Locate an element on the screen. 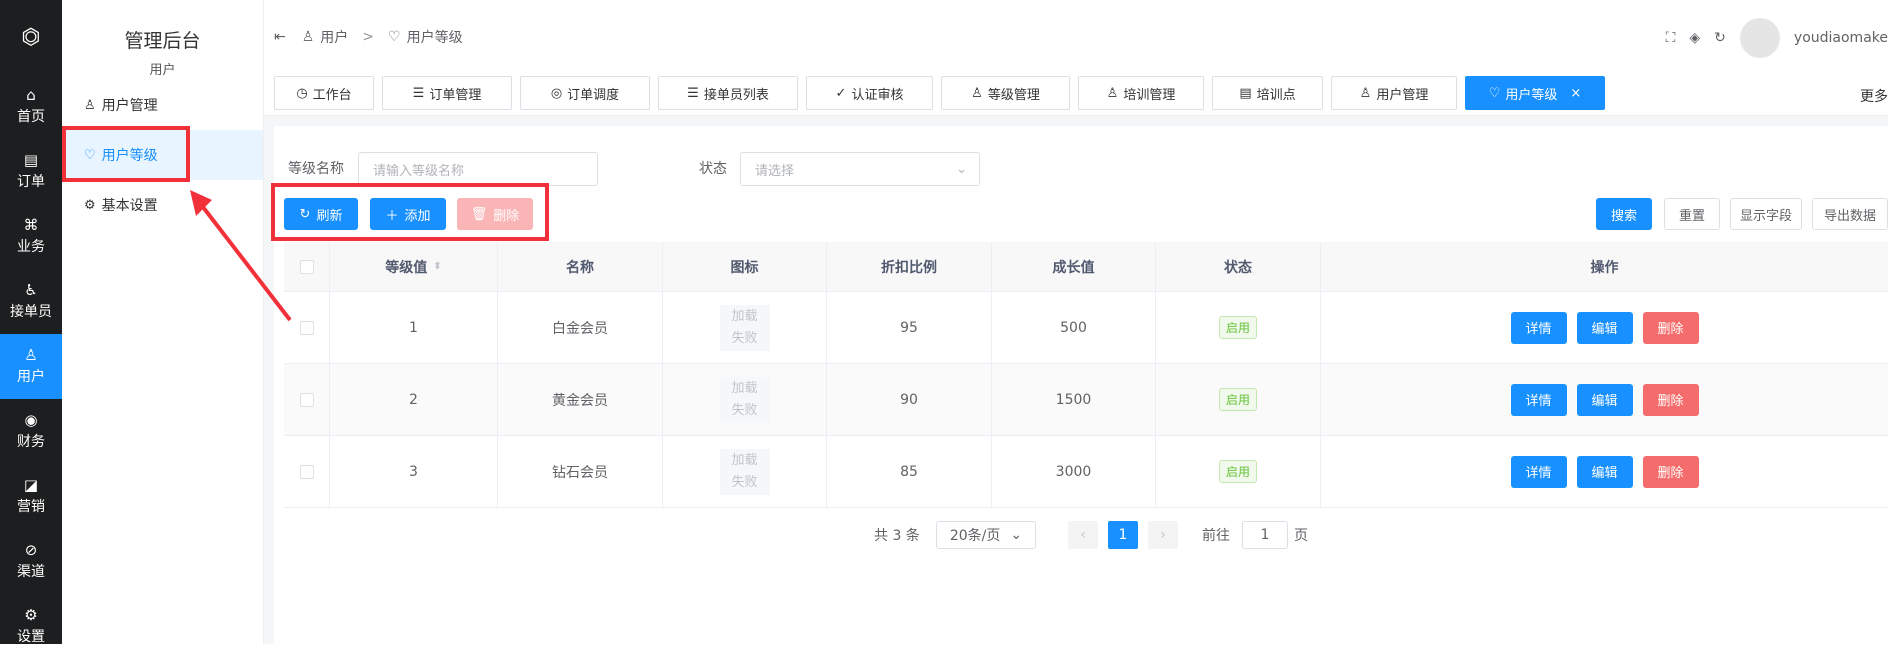 Image resolution: width=1888 pixels, height=659 pixels. pager-size-wrap: 20条/页 ⌄ is located at coordinates (986, 535).